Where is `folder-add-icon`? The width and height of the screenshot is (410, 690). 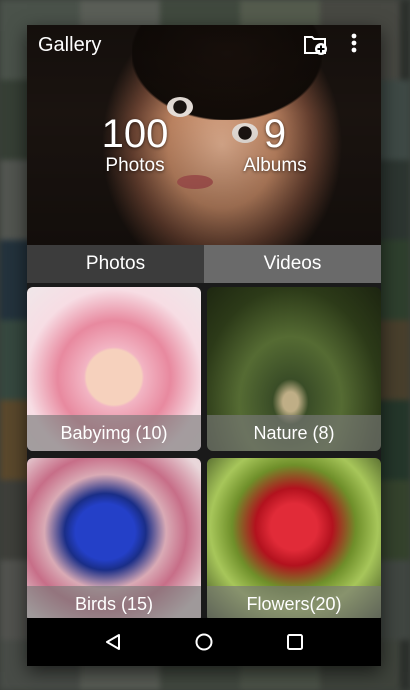 folder-add-icon is located at coordinates (316, 45).